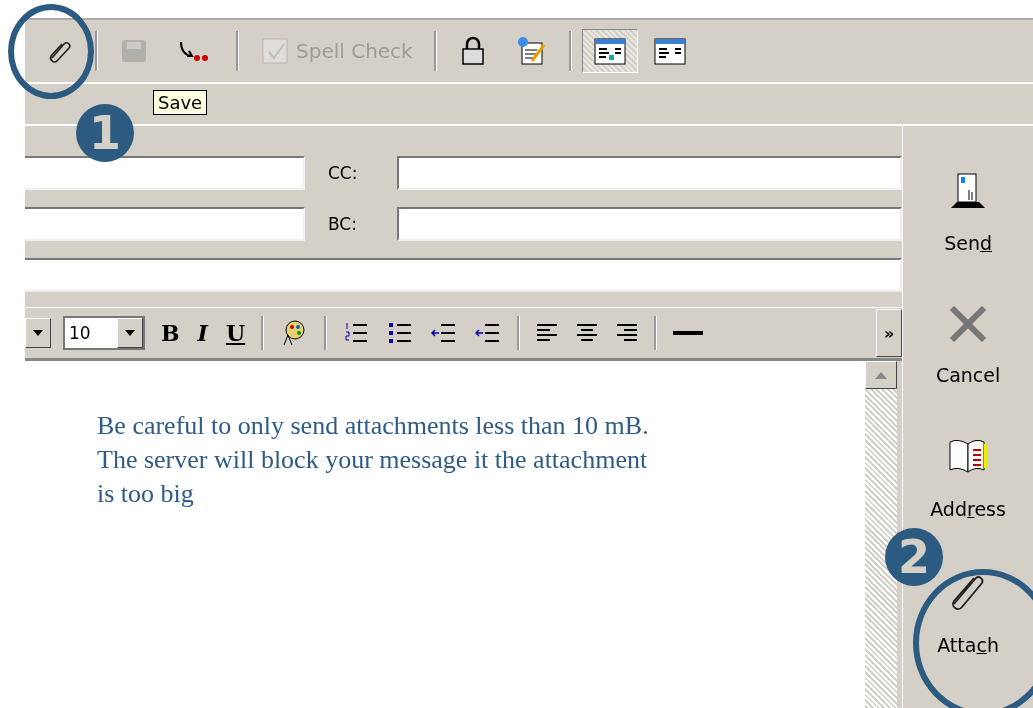 The image size is (1033, 708). Describe the element at coordinates (649, 223) in the screenshot. I see `bc-field` at that location.